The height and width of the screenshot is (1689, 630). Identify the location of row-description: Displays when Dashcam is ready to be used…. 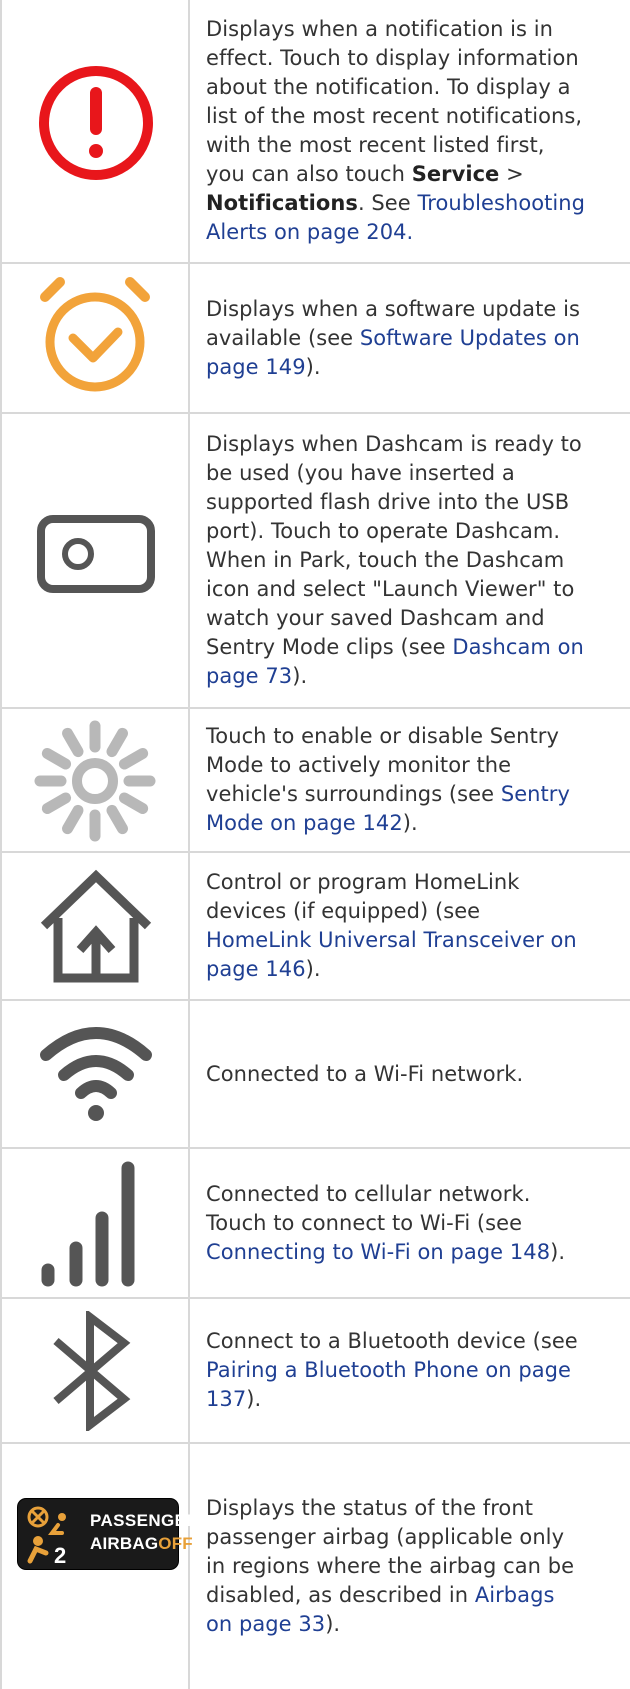
(395, 560).